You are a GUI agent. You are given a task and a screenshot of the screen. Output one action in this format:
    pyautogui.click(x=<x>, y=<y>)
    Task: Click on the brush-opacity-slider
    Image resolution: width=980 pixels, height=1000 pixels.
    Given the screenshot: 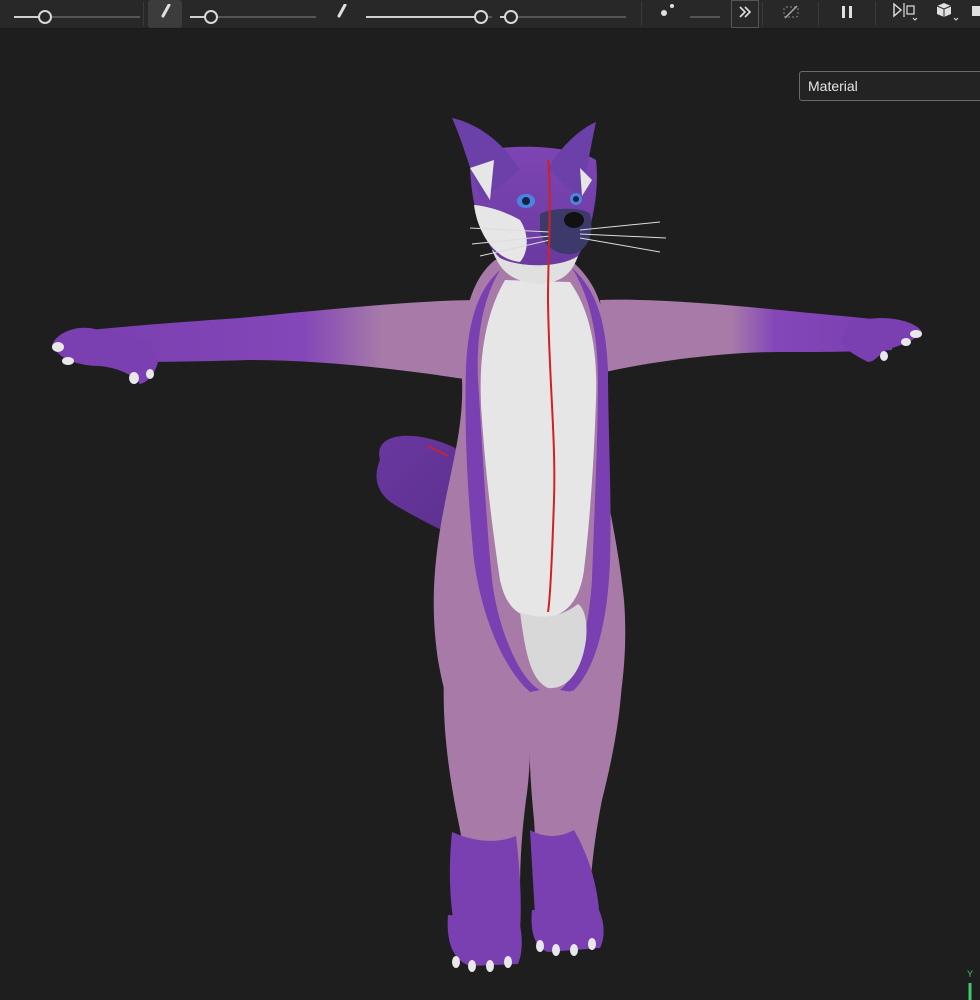 What is the action you would take?
    pyautogui.click(x=253, y=14)
    